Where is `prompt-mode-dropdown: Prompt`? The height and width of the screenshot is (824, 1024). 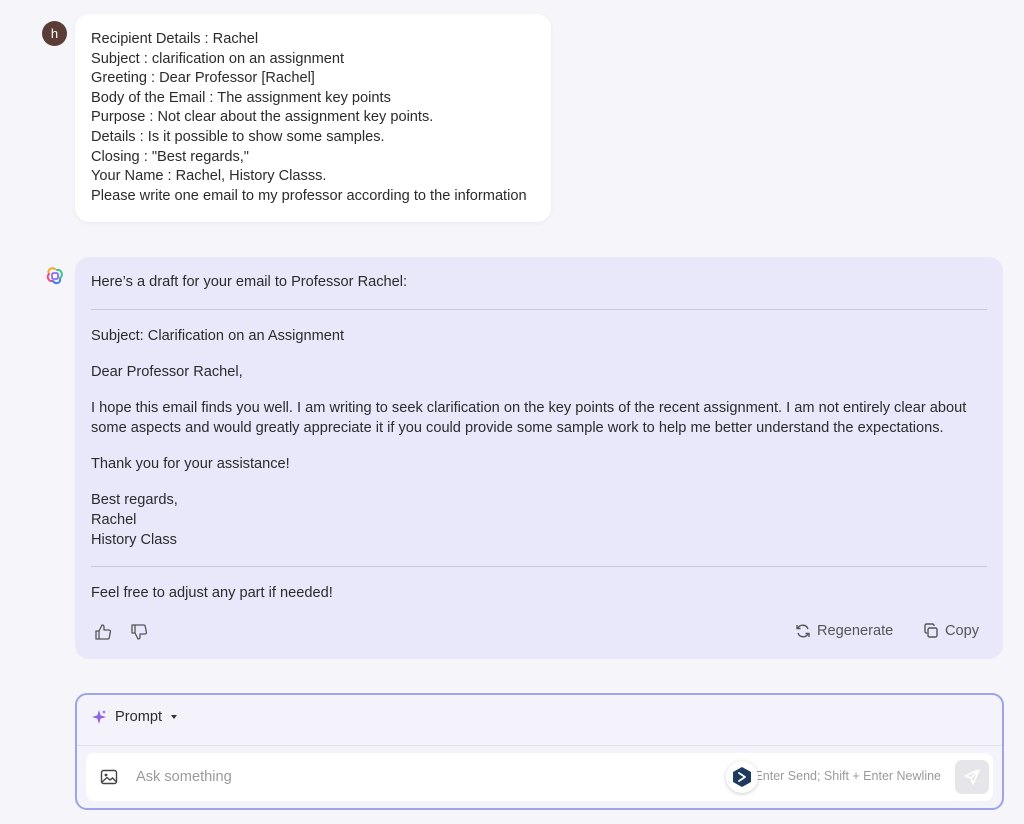 prompt-mode-dropdown: Prompt is located at coordinates (134, 717).